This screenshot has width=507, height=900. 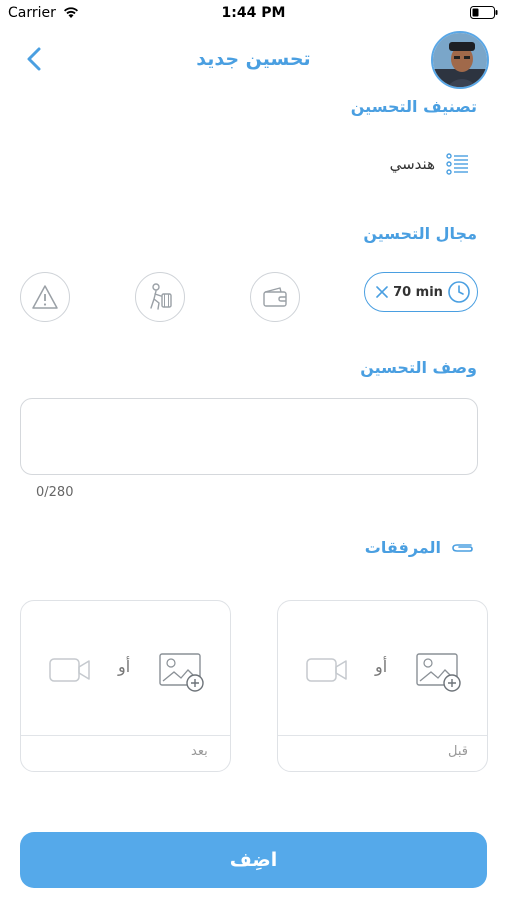 What do you see at coordinates (55, 492) in the screenshot?
I see `char-counter: 0/280` at bounding box center [55, 492].